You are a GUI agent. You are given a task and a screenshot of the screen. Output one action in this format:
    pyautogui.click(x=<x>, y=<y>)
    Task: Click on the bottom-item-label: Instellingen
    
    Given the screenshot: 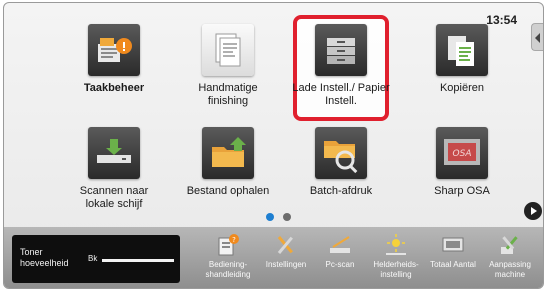 What is the action you would take?
    pyautogui.click(x=286, y=264)
    